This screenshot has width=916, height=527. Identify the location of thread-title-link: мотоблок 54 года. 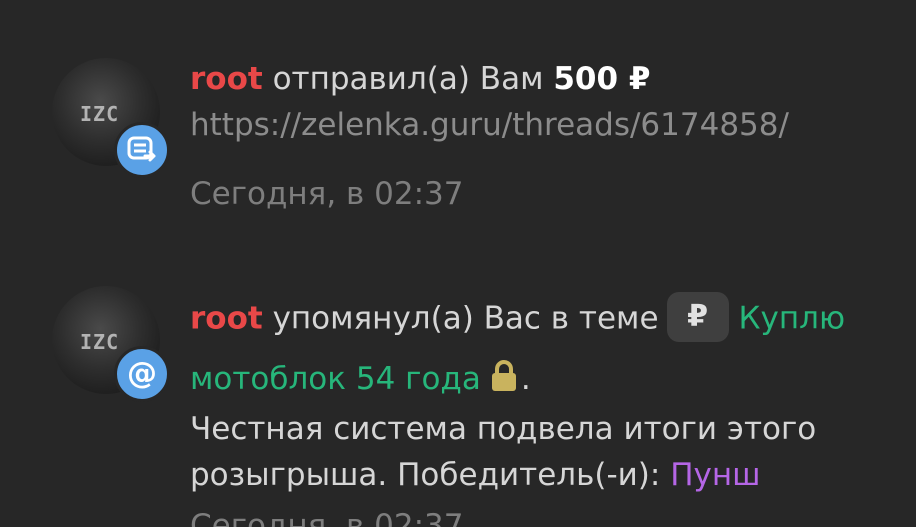
(335, 379).